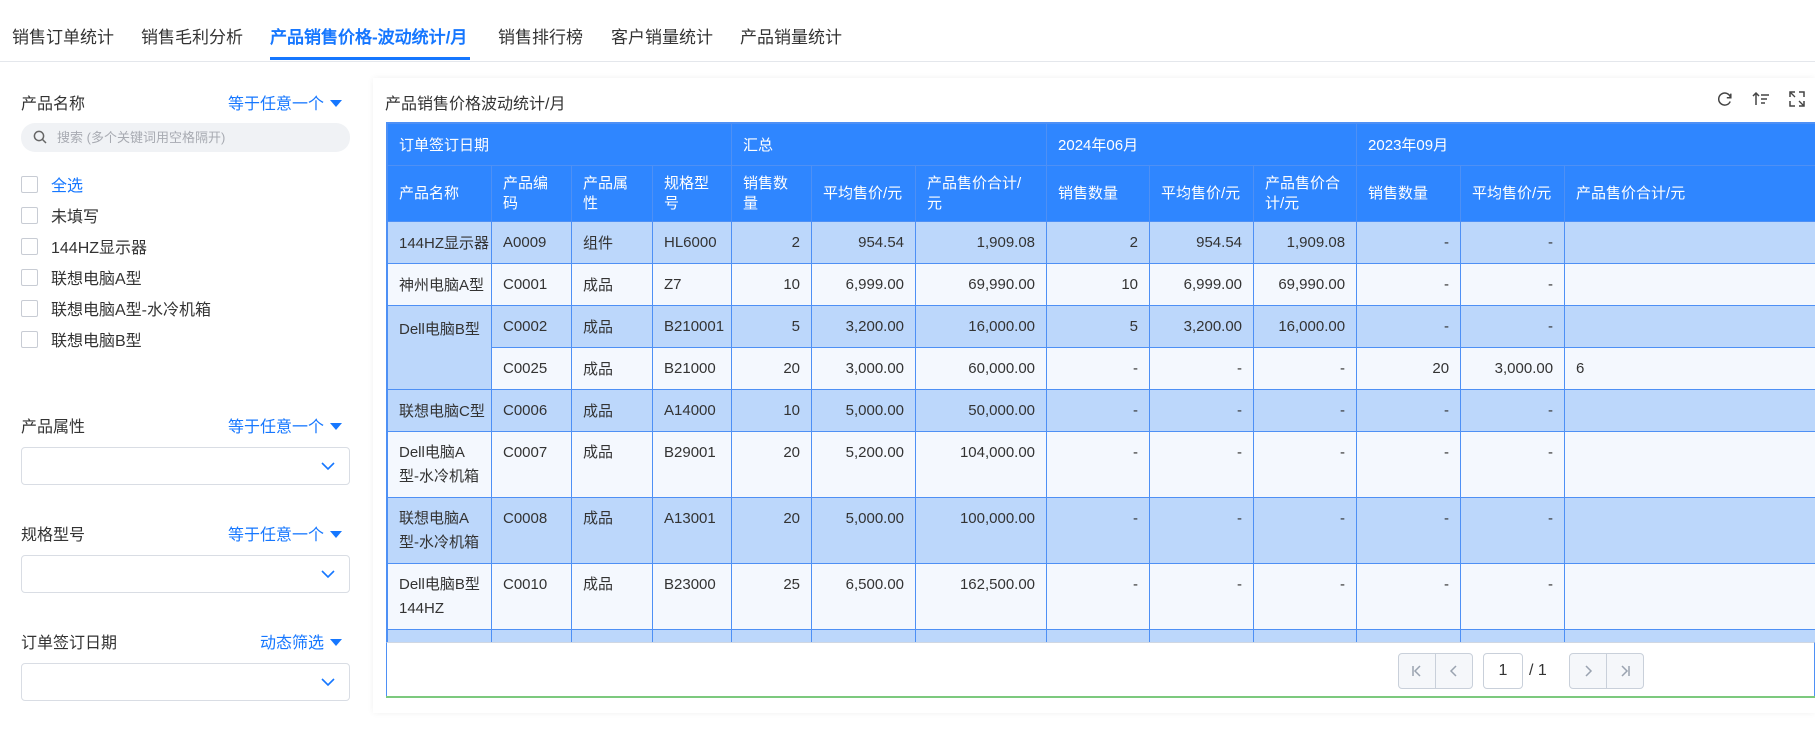 The height and width of the screenshot is (735, 1815). What do you see at coordinates (1761, 99) in the screenshot?
I see `sort-icon` at bounding box center [1761, 99].